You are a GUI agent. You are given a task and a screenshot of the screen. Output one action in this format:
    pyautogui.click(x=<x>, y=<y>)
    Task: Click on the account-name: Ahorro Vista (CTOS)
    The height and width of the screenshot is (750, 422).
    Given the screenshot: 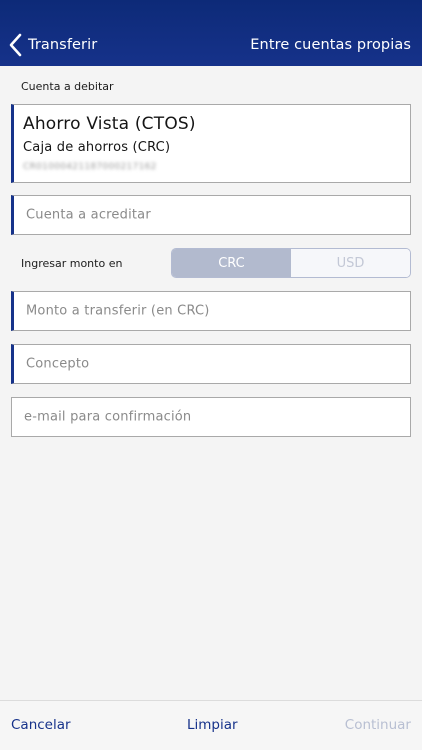 What is the action you would take?
    pyautogui.click(x=109, y=124)
    